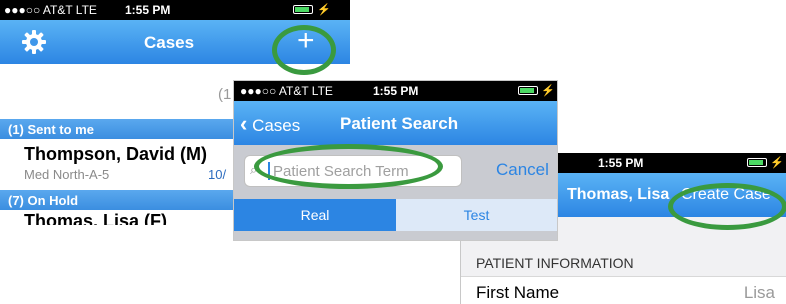 Image resolution: width=786 pixels, height=304 pixels. I want to click on first-name-row: First Name Lisa, so click(623, 290).